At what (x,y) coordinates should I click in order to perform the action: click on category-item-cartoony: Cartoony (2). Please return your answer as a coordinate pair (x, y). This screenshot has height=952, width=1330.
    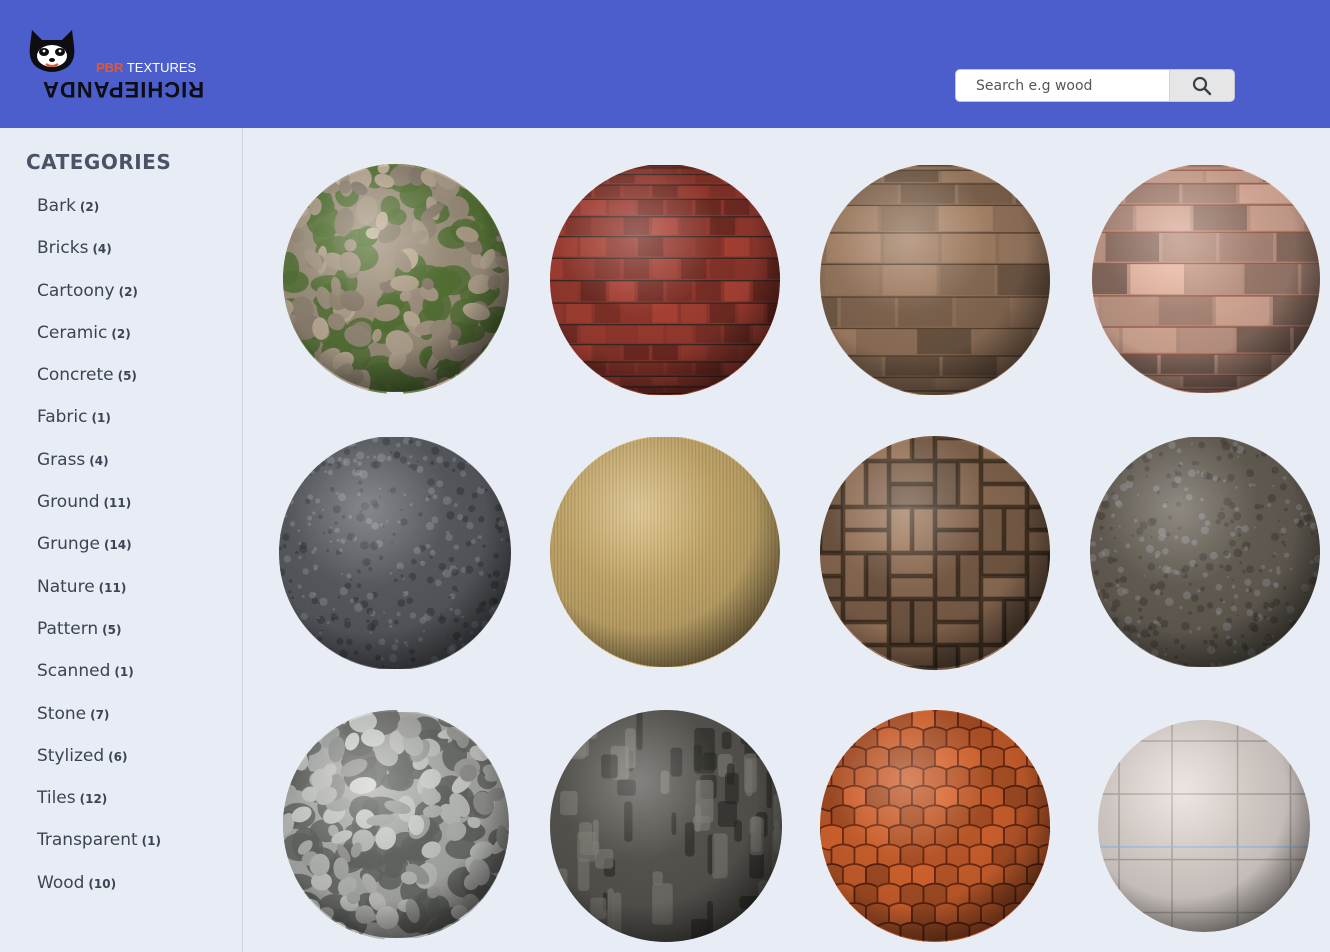
    Looking at the image, I should click on (99, 300).